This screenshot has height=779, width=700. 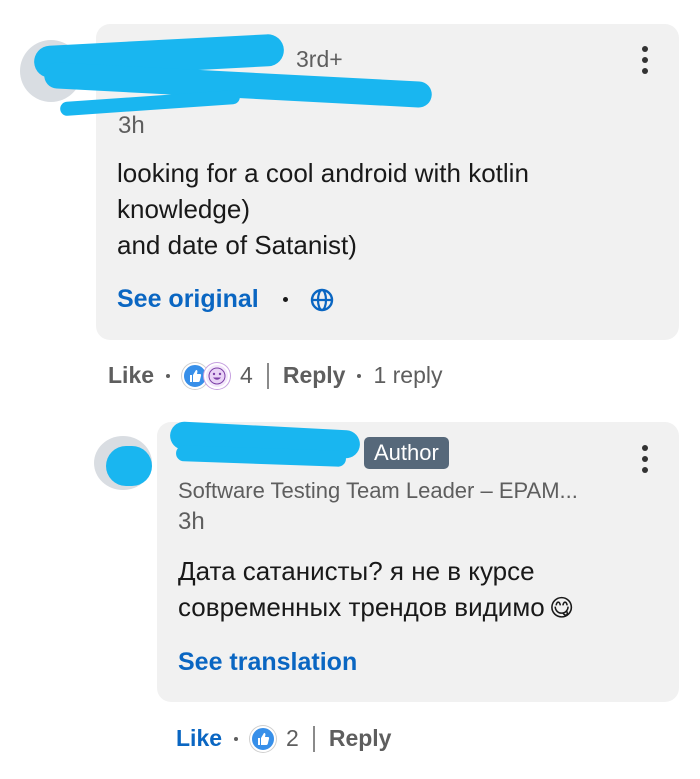 I want to click on thumbs-up-icon, so click(x=263, y=738).